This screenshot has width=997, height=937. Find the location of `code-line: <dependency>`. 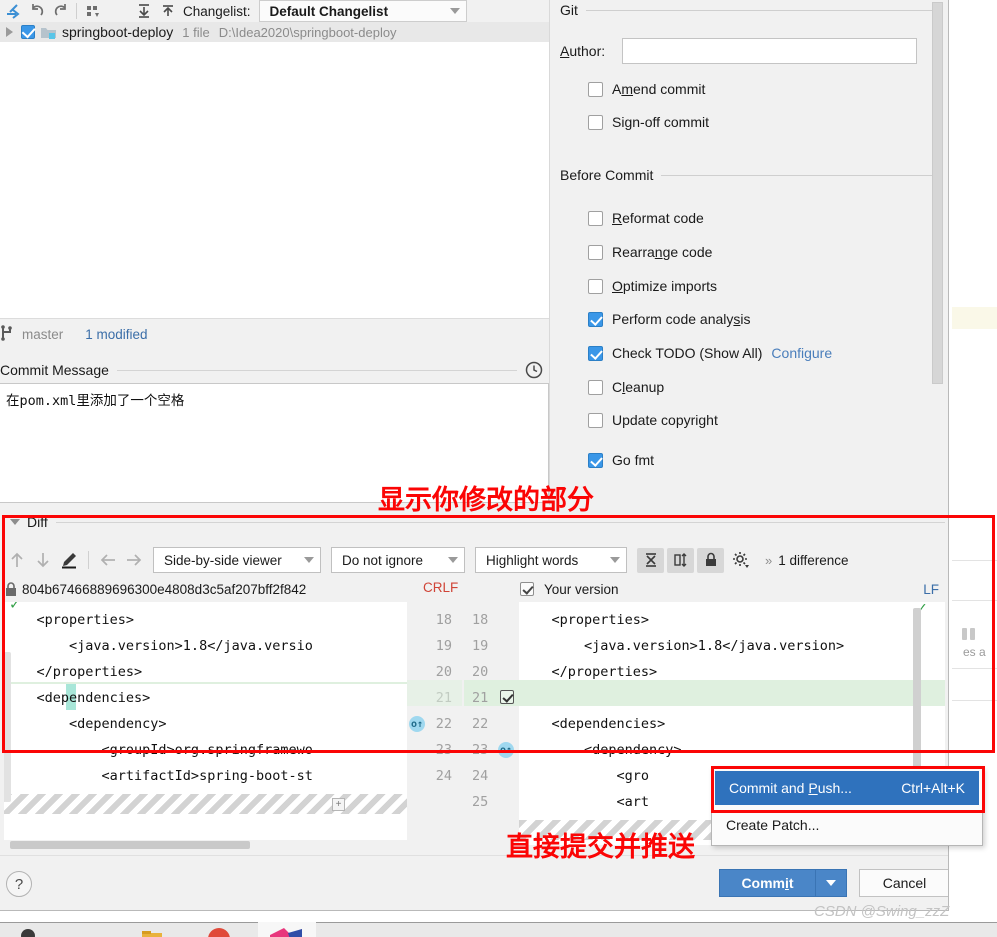

code-line: <dependency> is located at coordinates (600, 750).